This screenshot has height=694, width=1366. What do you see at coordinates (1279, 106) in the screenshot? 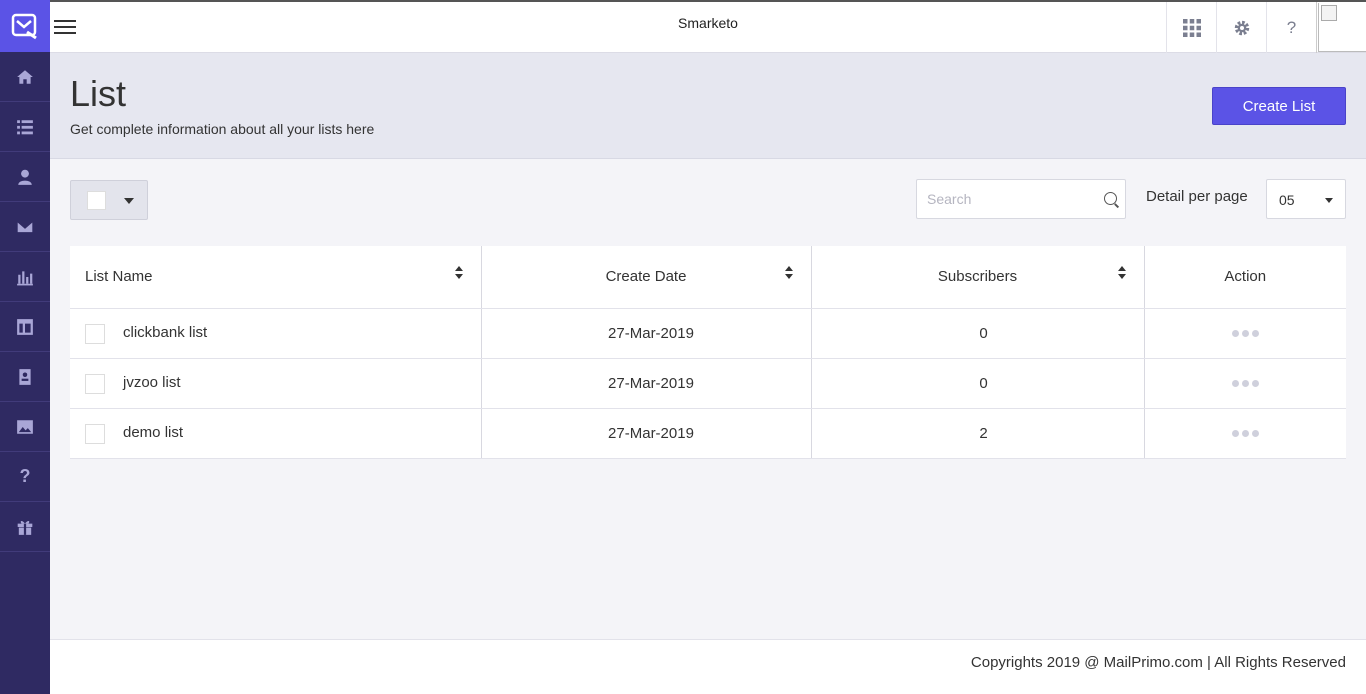
I see `create-list-button: Create List` at bounding box center [1279, 106].